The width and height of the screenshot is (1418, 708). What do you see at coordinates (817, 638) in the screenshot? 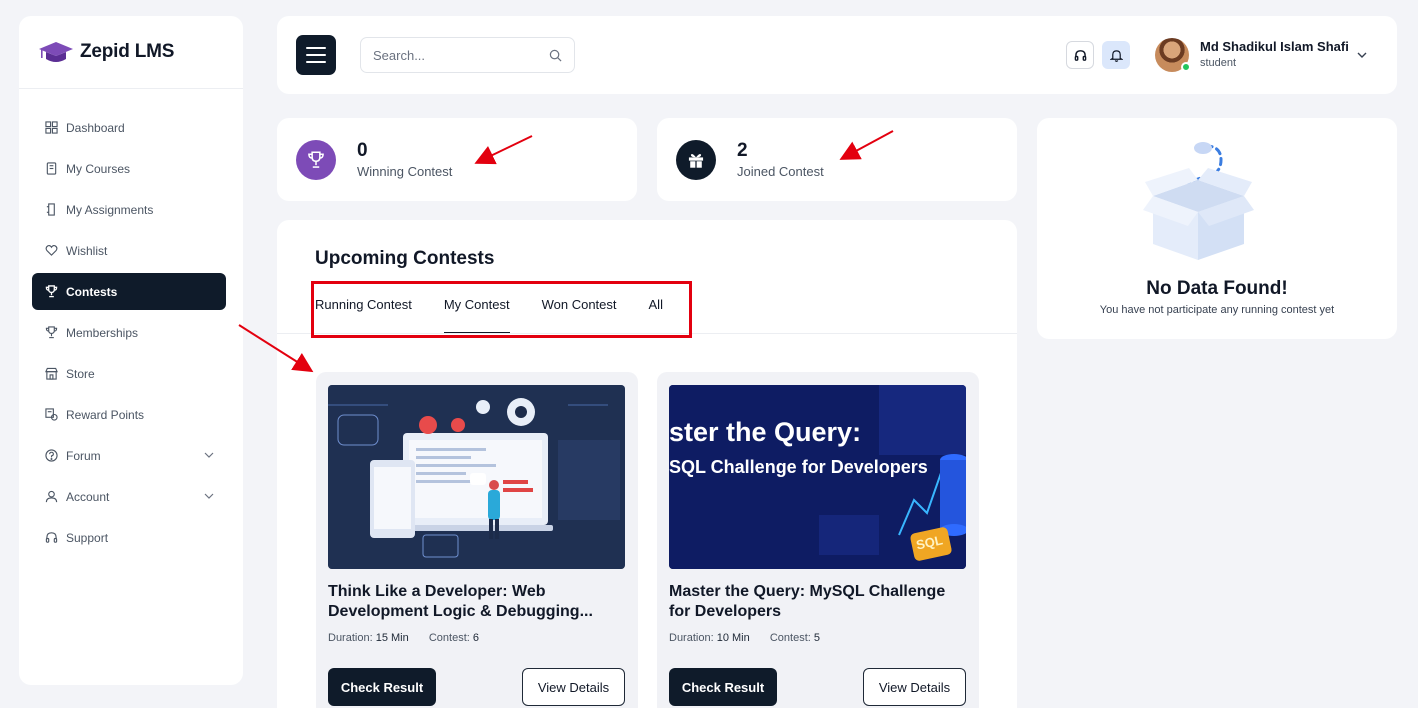
I see `contest-value: 5` at bounding box center [817, 638].